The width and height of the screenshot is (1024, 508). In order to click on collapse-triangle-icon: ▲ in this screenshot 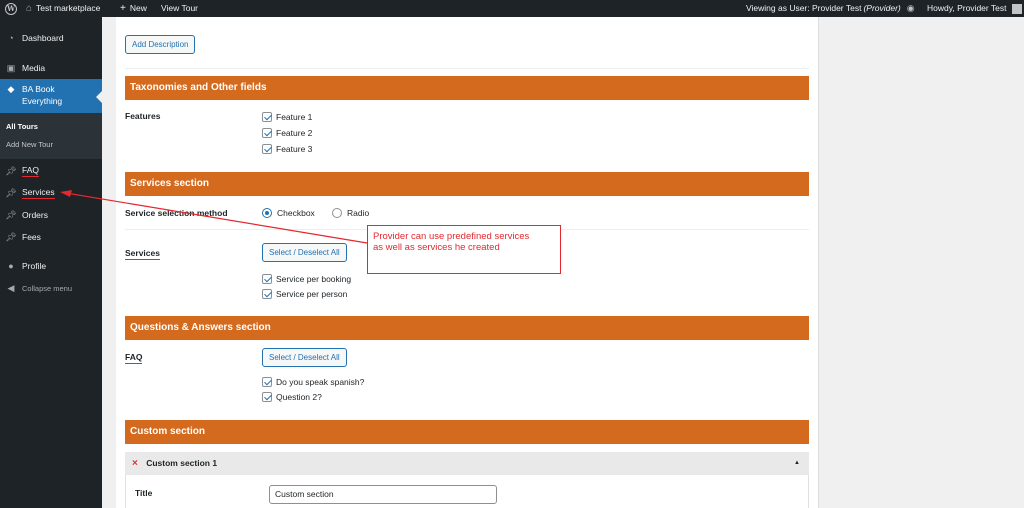, I will do `click(797, 463)`.